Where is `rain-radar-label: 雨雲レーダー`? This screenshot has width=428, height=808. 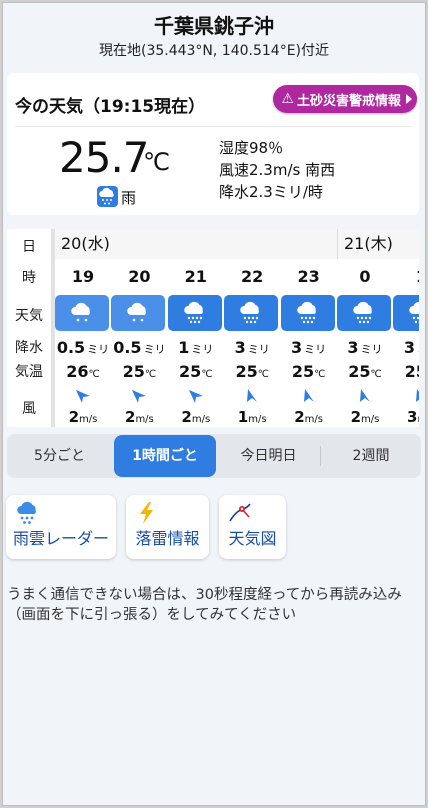
rain-radar-label: 雨雲レーダー is located at coordinates (60, 538).